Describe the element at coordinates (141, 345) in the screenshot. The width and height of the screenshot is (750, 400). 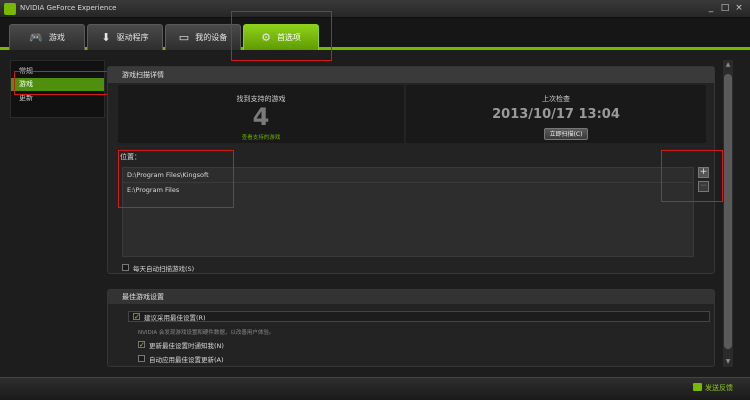
I see `notify-update-checkbox: ✓` at that location.